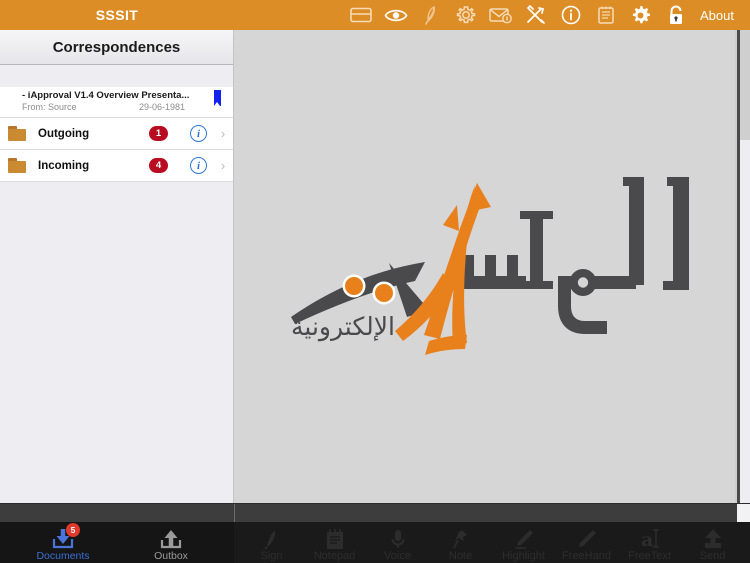  Describe the element at coordinates (171, 539) in the screenshot. I see `upload-outbox-icon` at that location.